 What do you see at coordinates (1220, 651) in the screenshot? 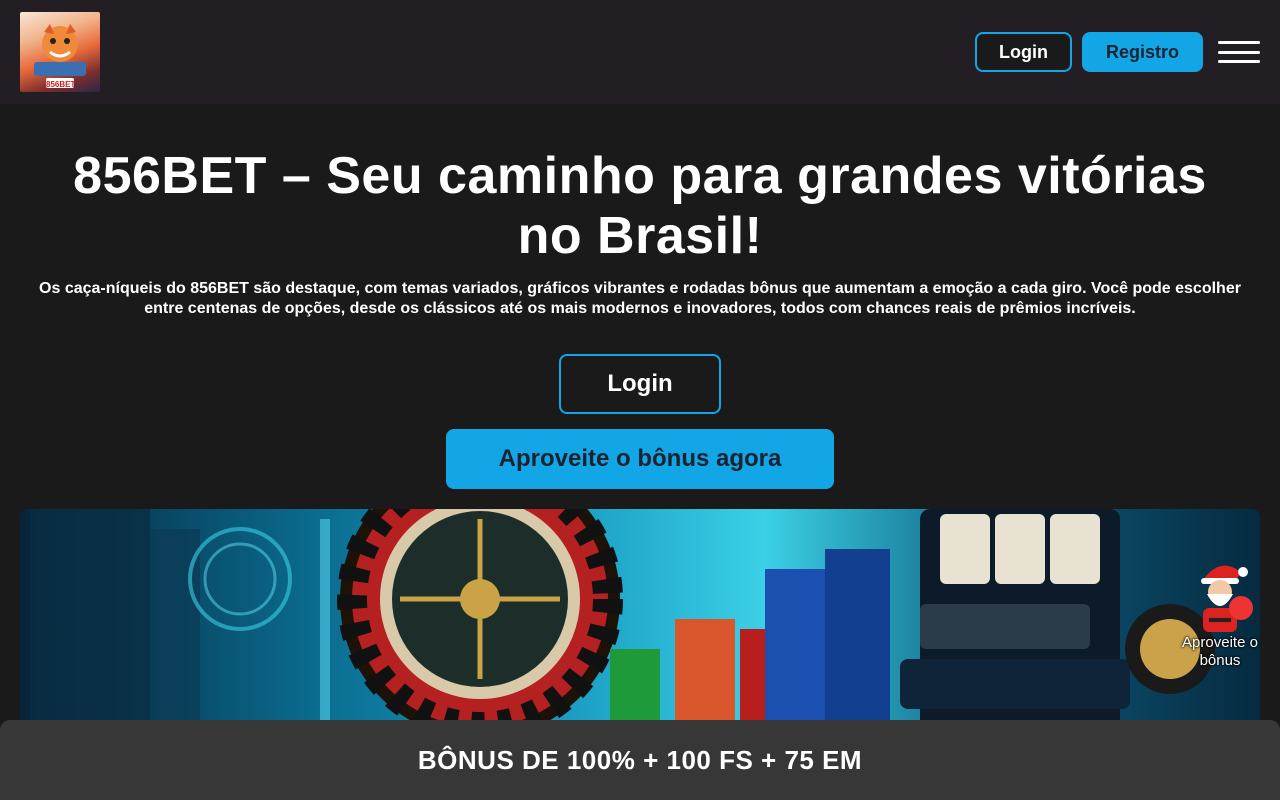
I see `floating-bonus-label: Aproveite o bônus` at bounding box center [1220, 651].